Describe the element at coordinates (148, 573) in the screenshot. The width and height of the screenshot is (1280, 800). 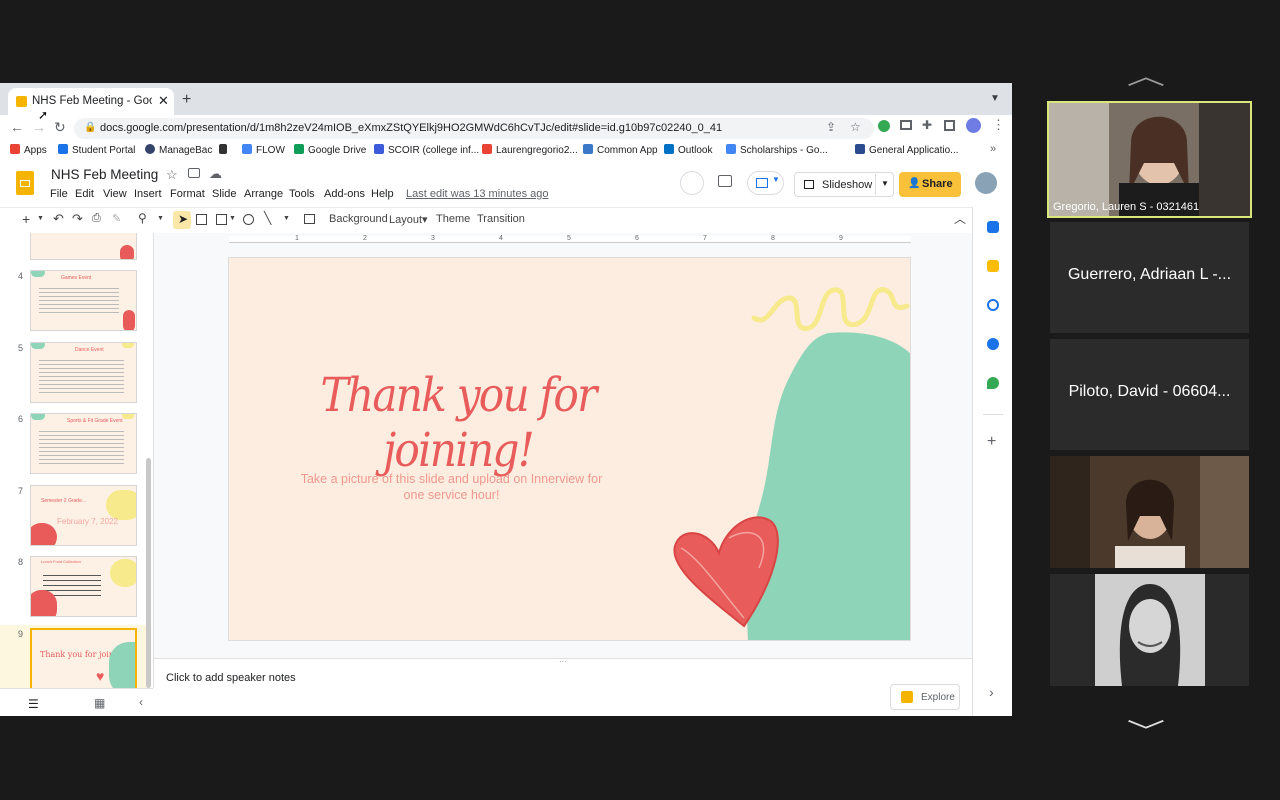
I see `filmstrip-scrollbar` at that location.